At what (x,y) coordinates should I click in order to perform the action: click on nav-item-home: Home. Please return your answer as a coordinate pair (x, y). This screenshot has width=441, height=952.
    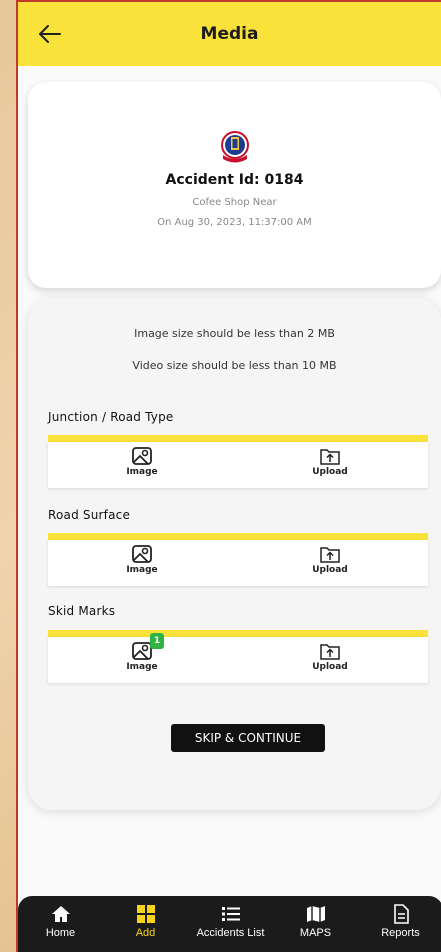
    Looking at the image, I should click on (60, 924).